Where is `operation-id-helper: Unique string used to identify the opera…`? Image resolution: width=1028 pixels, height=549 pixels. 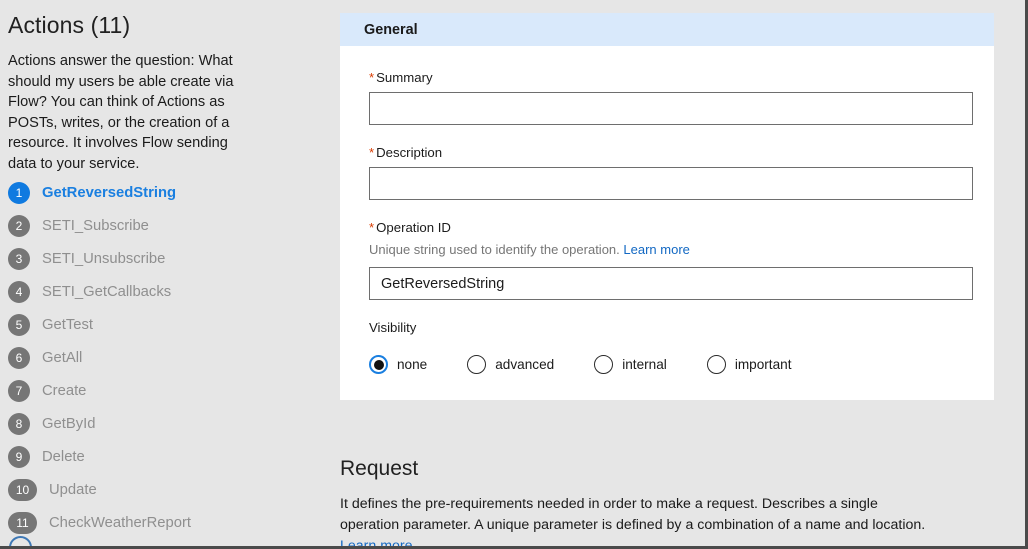 operation-id-helper: Unique string used to identify the opera… is located at coordinates (669, 249).